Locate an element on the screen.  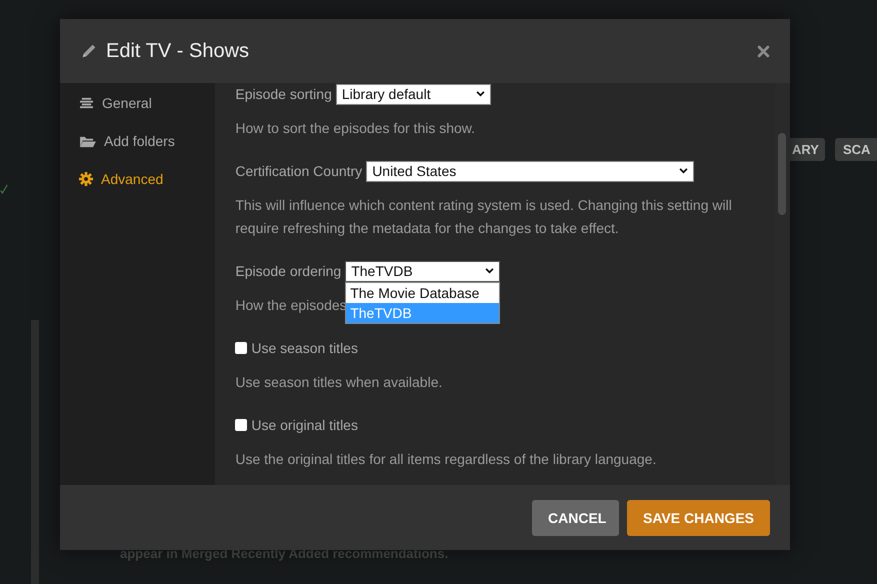
sidebar-item: Add folders is located at coordinates (138, 141).